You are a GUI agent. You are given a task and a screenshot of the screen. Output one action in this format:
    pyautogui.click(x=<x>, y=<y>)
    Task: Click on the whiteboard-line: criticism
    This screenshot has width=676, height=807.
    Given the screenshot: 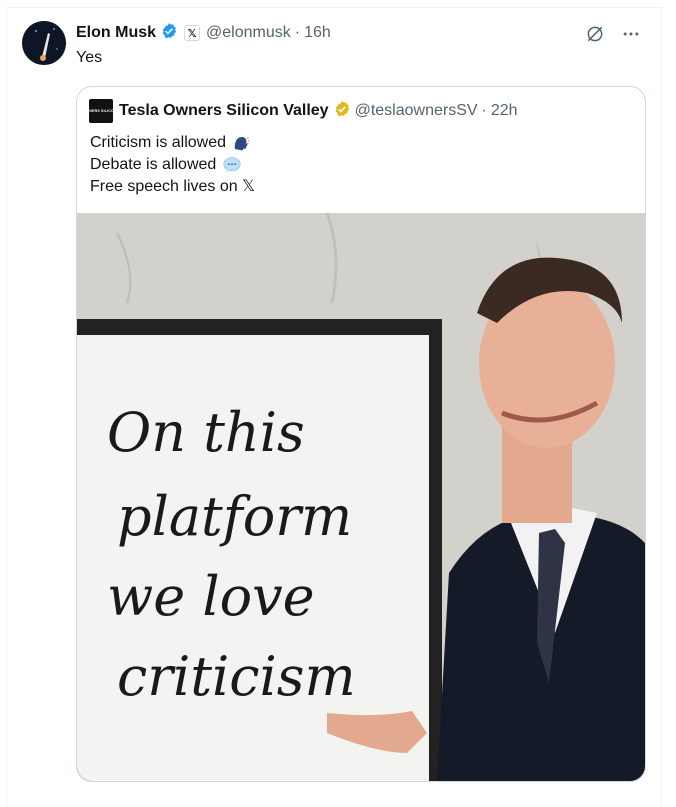 What is the action you would take?
    pyautogui.click(x=236, y=676)
    